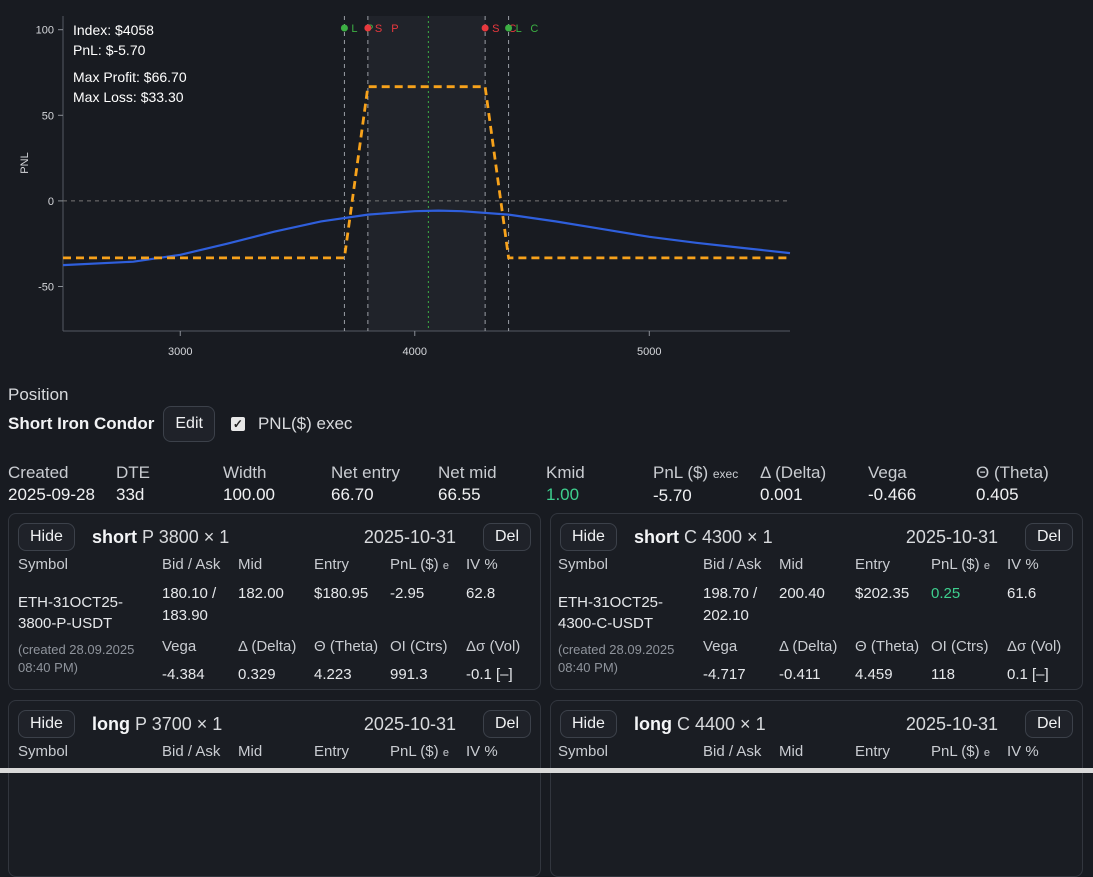  I want to click on summary-theta: Θ (Theta) 0.405, so click(1012, 484).